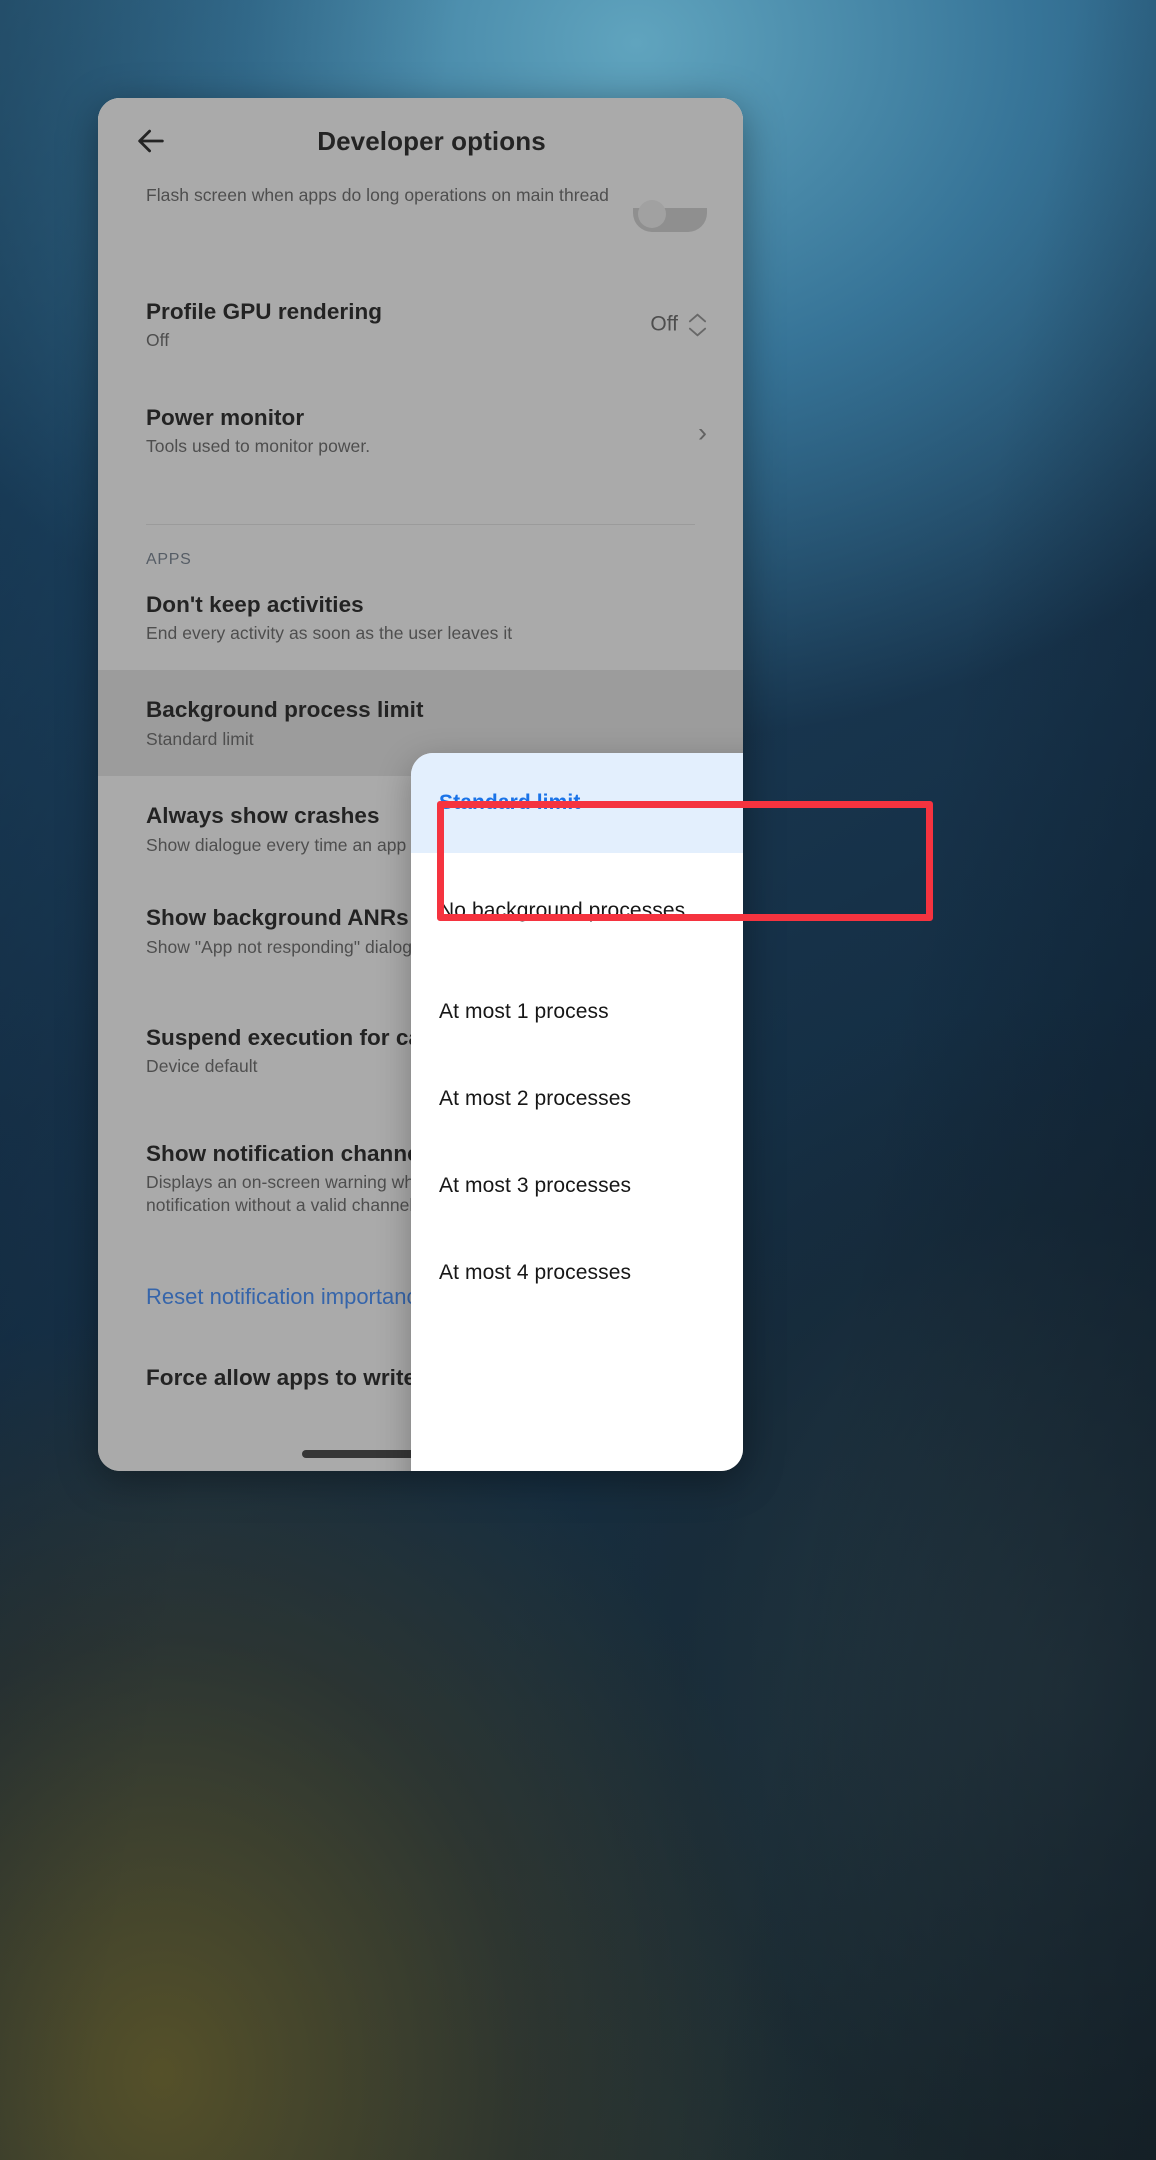  Describe the element at coordinates (258, 446) in the screenshot. I see `row-subtitle: Tools used to monitor power.` at that location.